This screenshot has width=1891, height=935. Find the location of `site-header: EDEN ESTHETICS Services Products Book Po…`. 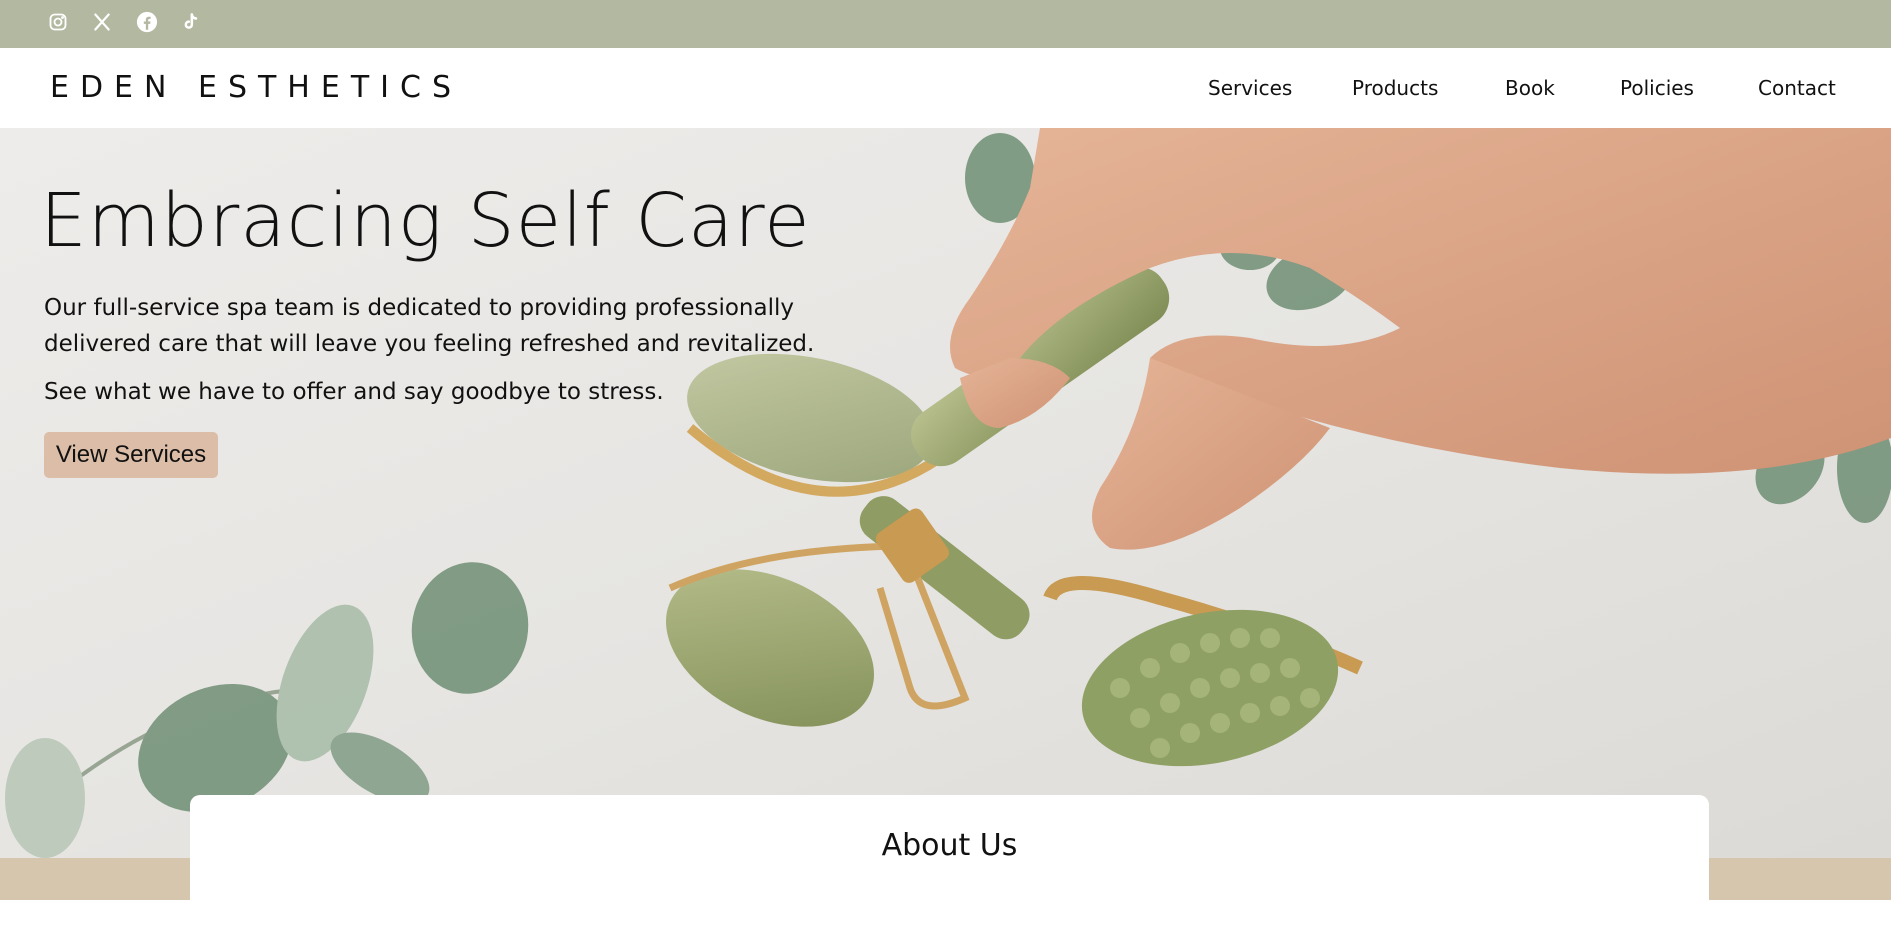

site-header: EDEN ESTHETICS Services Products Book Po… is located at coordinates (945, 88).